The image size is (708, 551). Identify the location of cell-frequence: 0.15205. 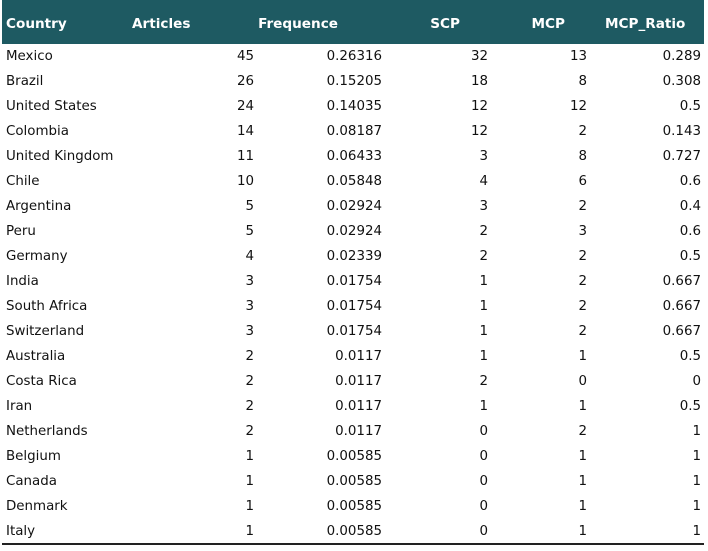
(354, 81).